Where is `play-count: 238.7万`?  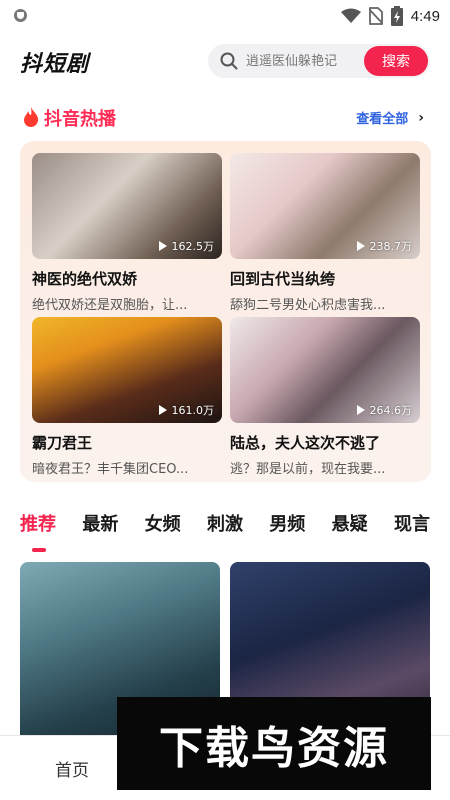 play-count: 238.7万 is located at coordinates (384, 246).